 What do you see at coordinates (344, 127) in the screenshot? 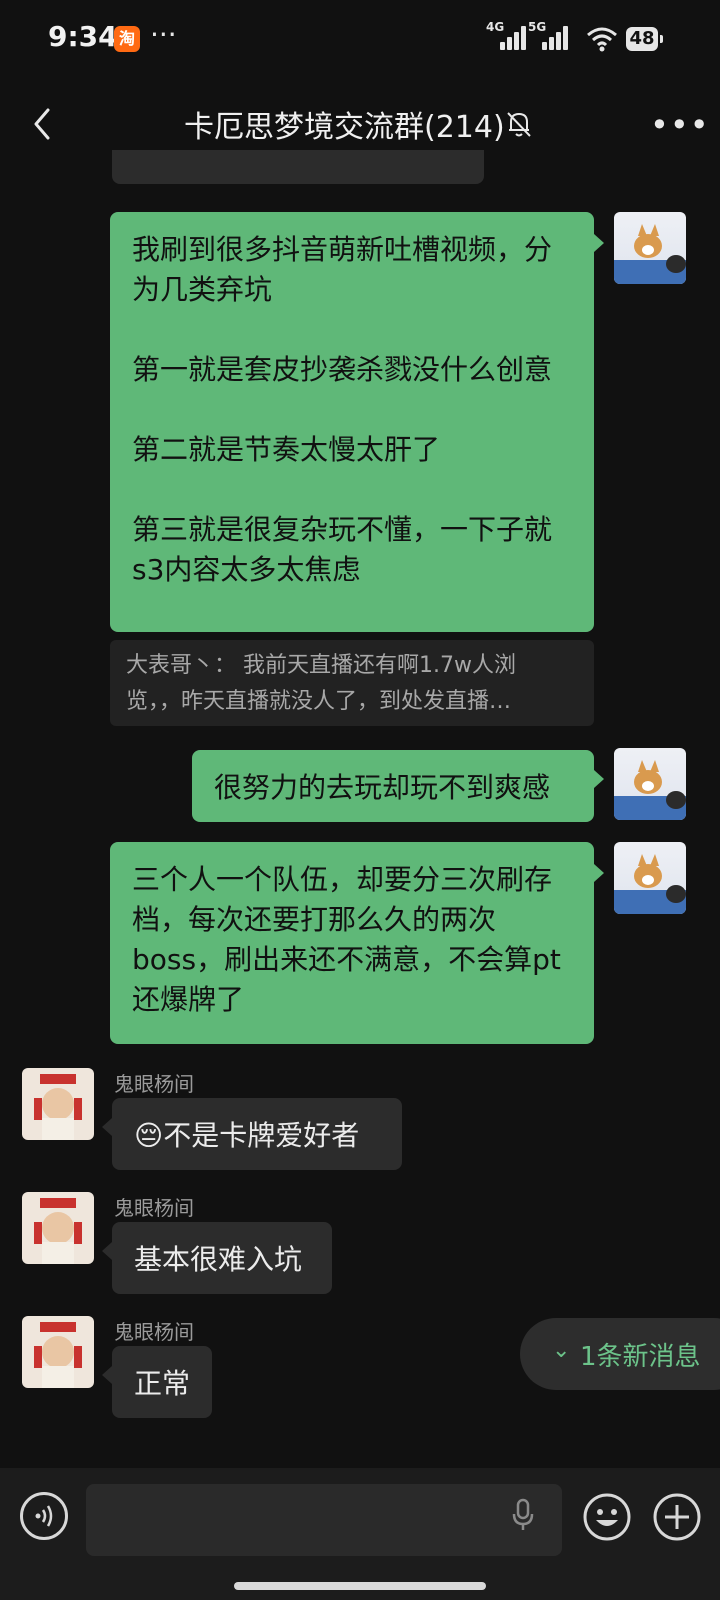
I see `chat-title: 卡厄思梦境交流群(214)` at bounding box center [344, 127].